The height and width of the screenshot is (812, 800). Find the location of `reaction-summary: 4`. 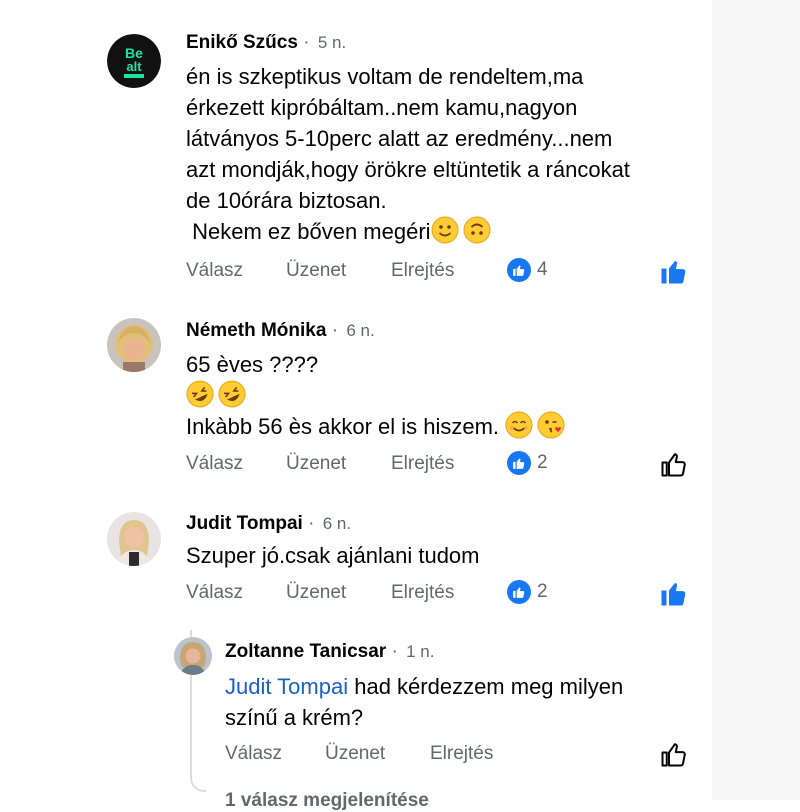

reaction-summary: 4 is located at coordinates (527, 270).